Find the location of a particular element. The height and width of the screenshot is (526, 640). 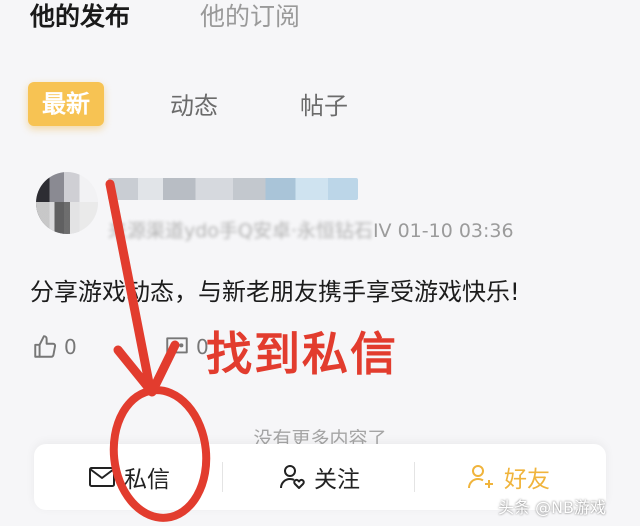

sub-tab-posts: 帖子 is located at coordinates (324, 106).